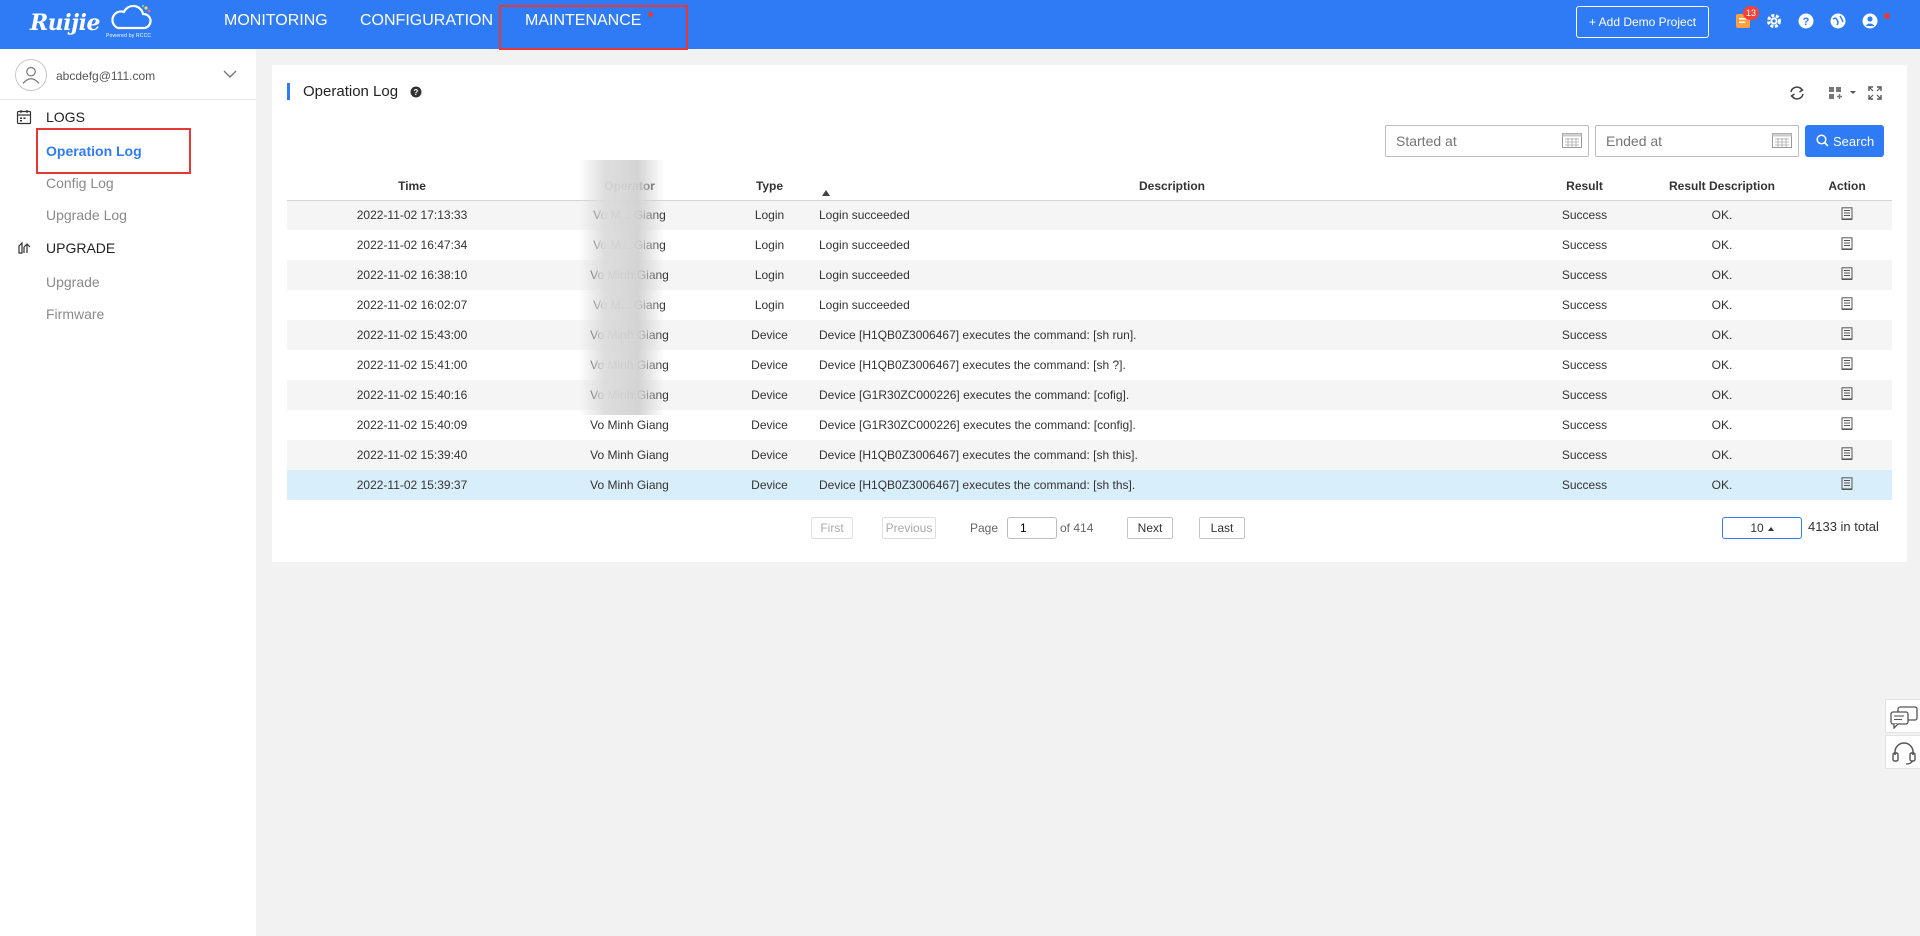 This screenshot has width=1920, height=936. What do you see at coordinates (1774, 21) in the screenshot?
I see `gear-icon` at bounding box center [1774, 21].